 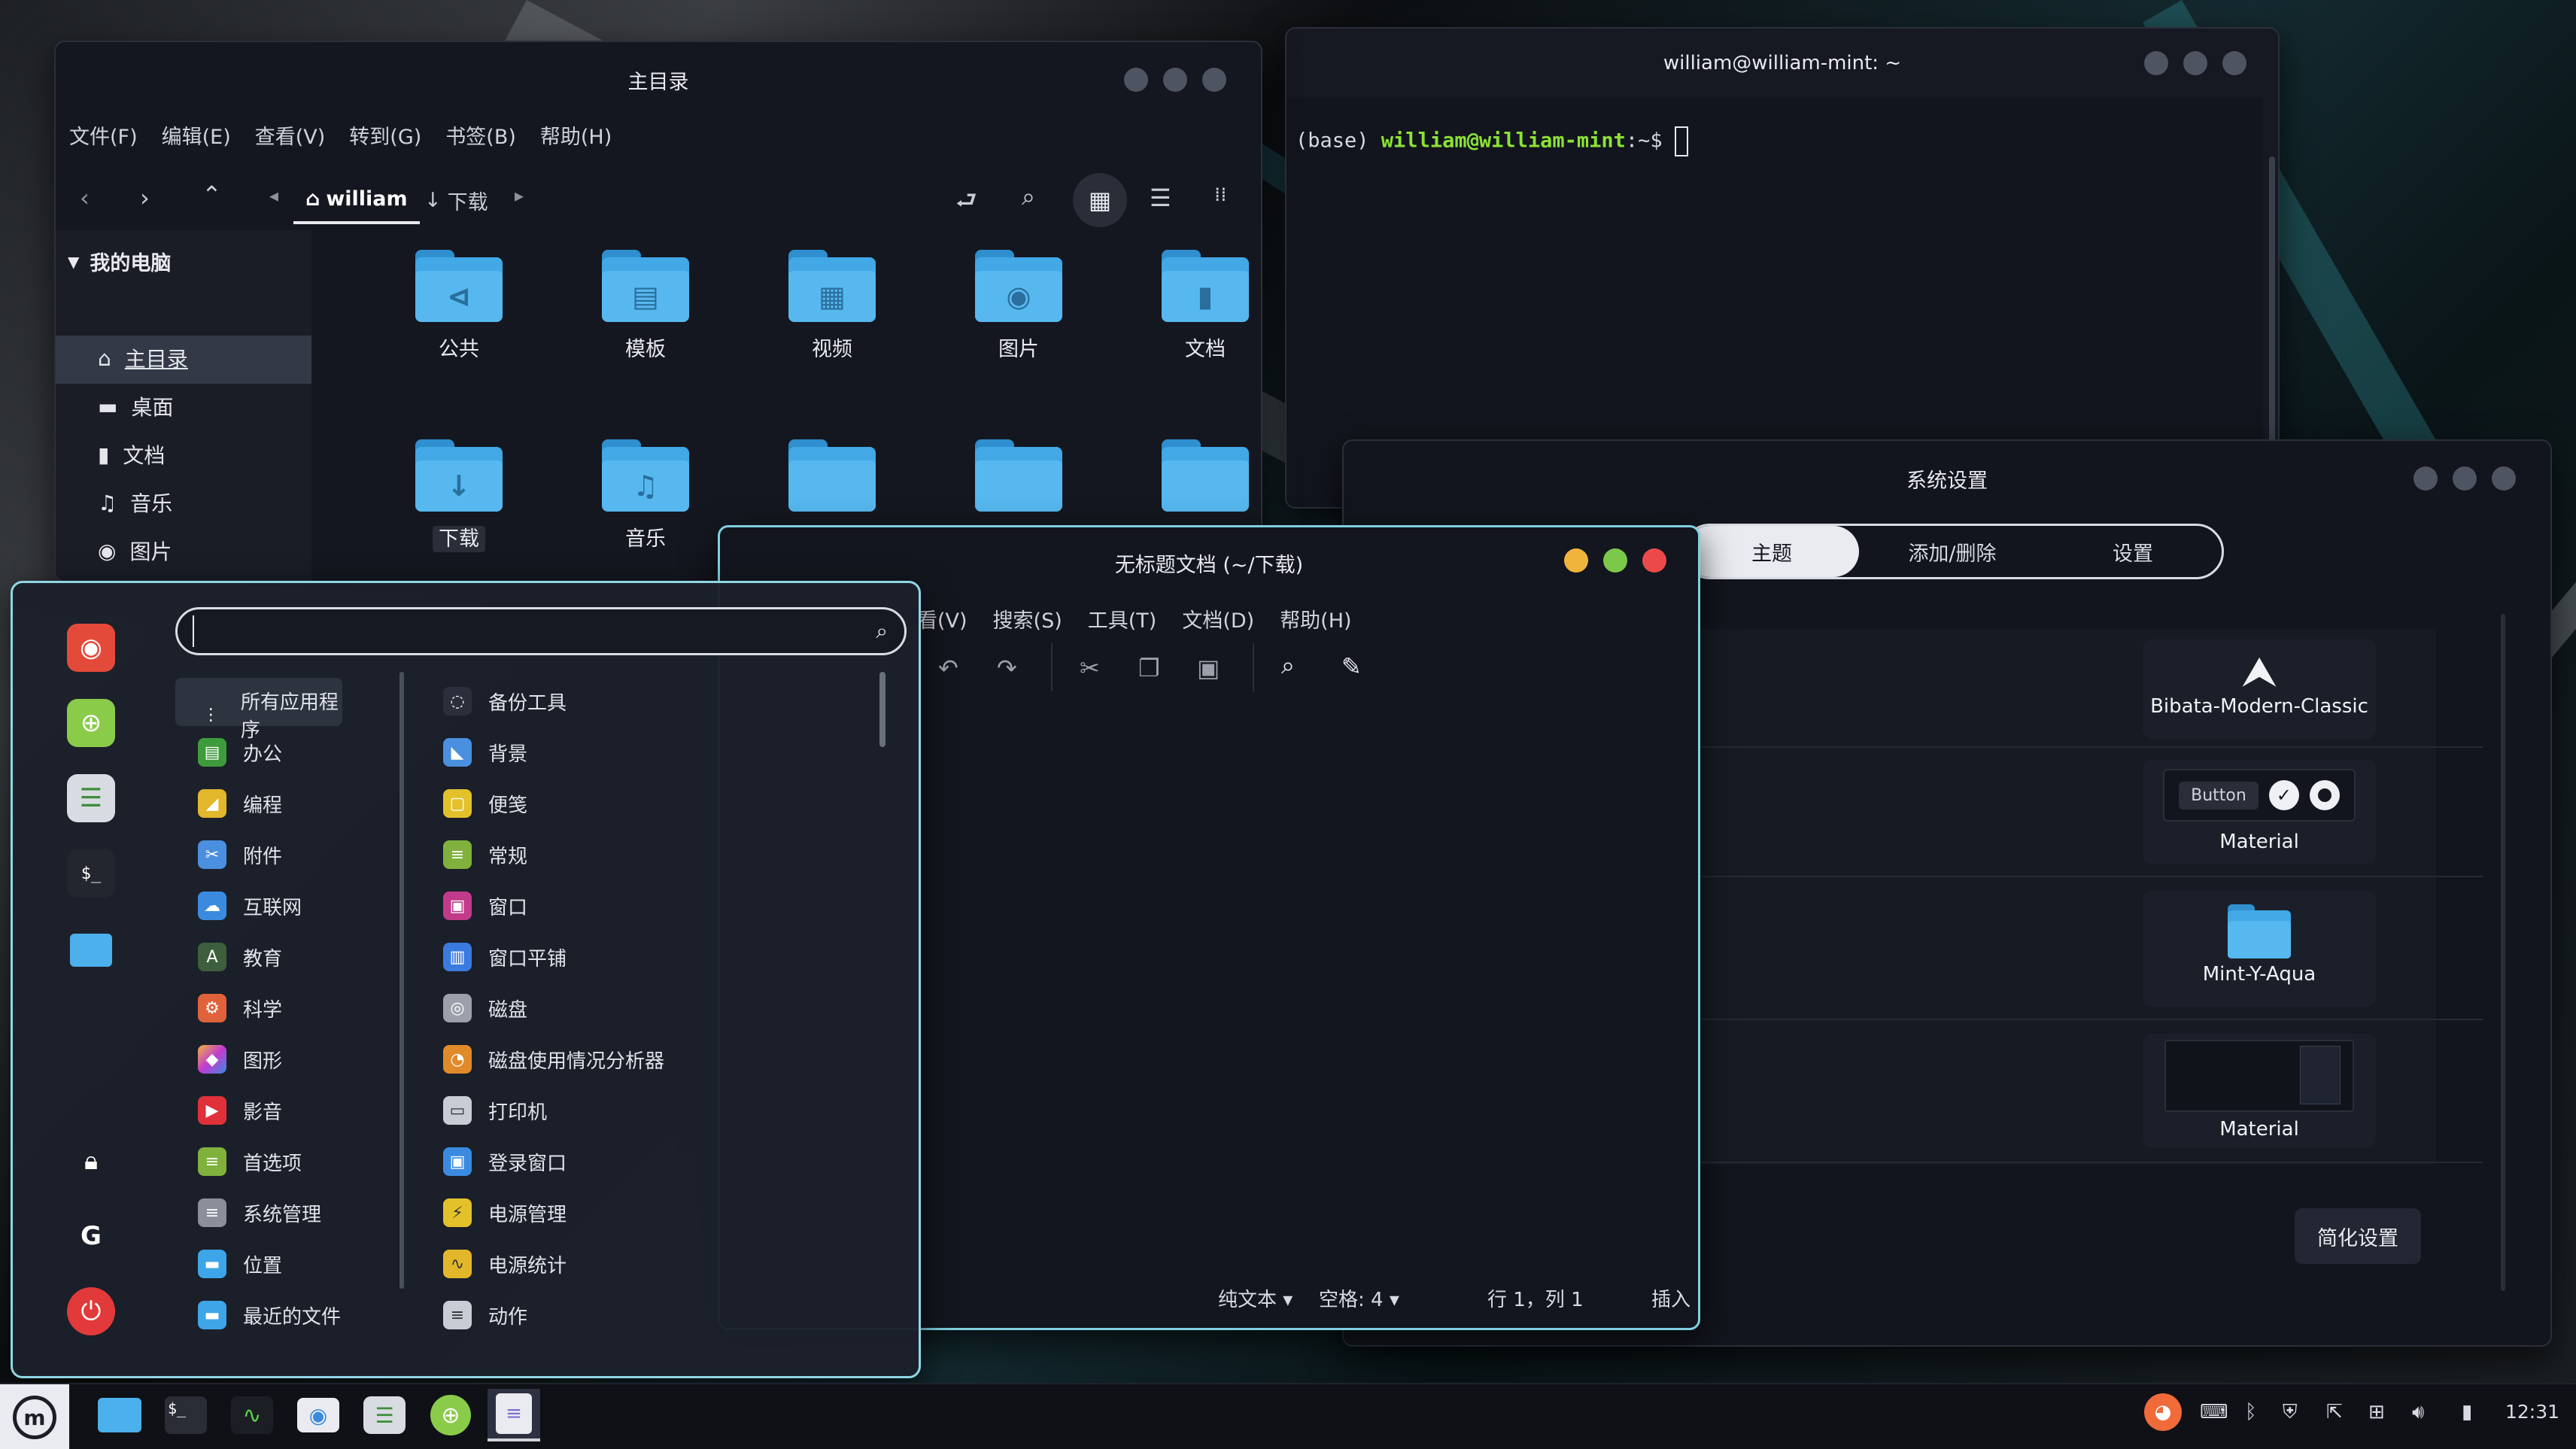 I want to click on category-scrollbar, so click(x=401, y=980).